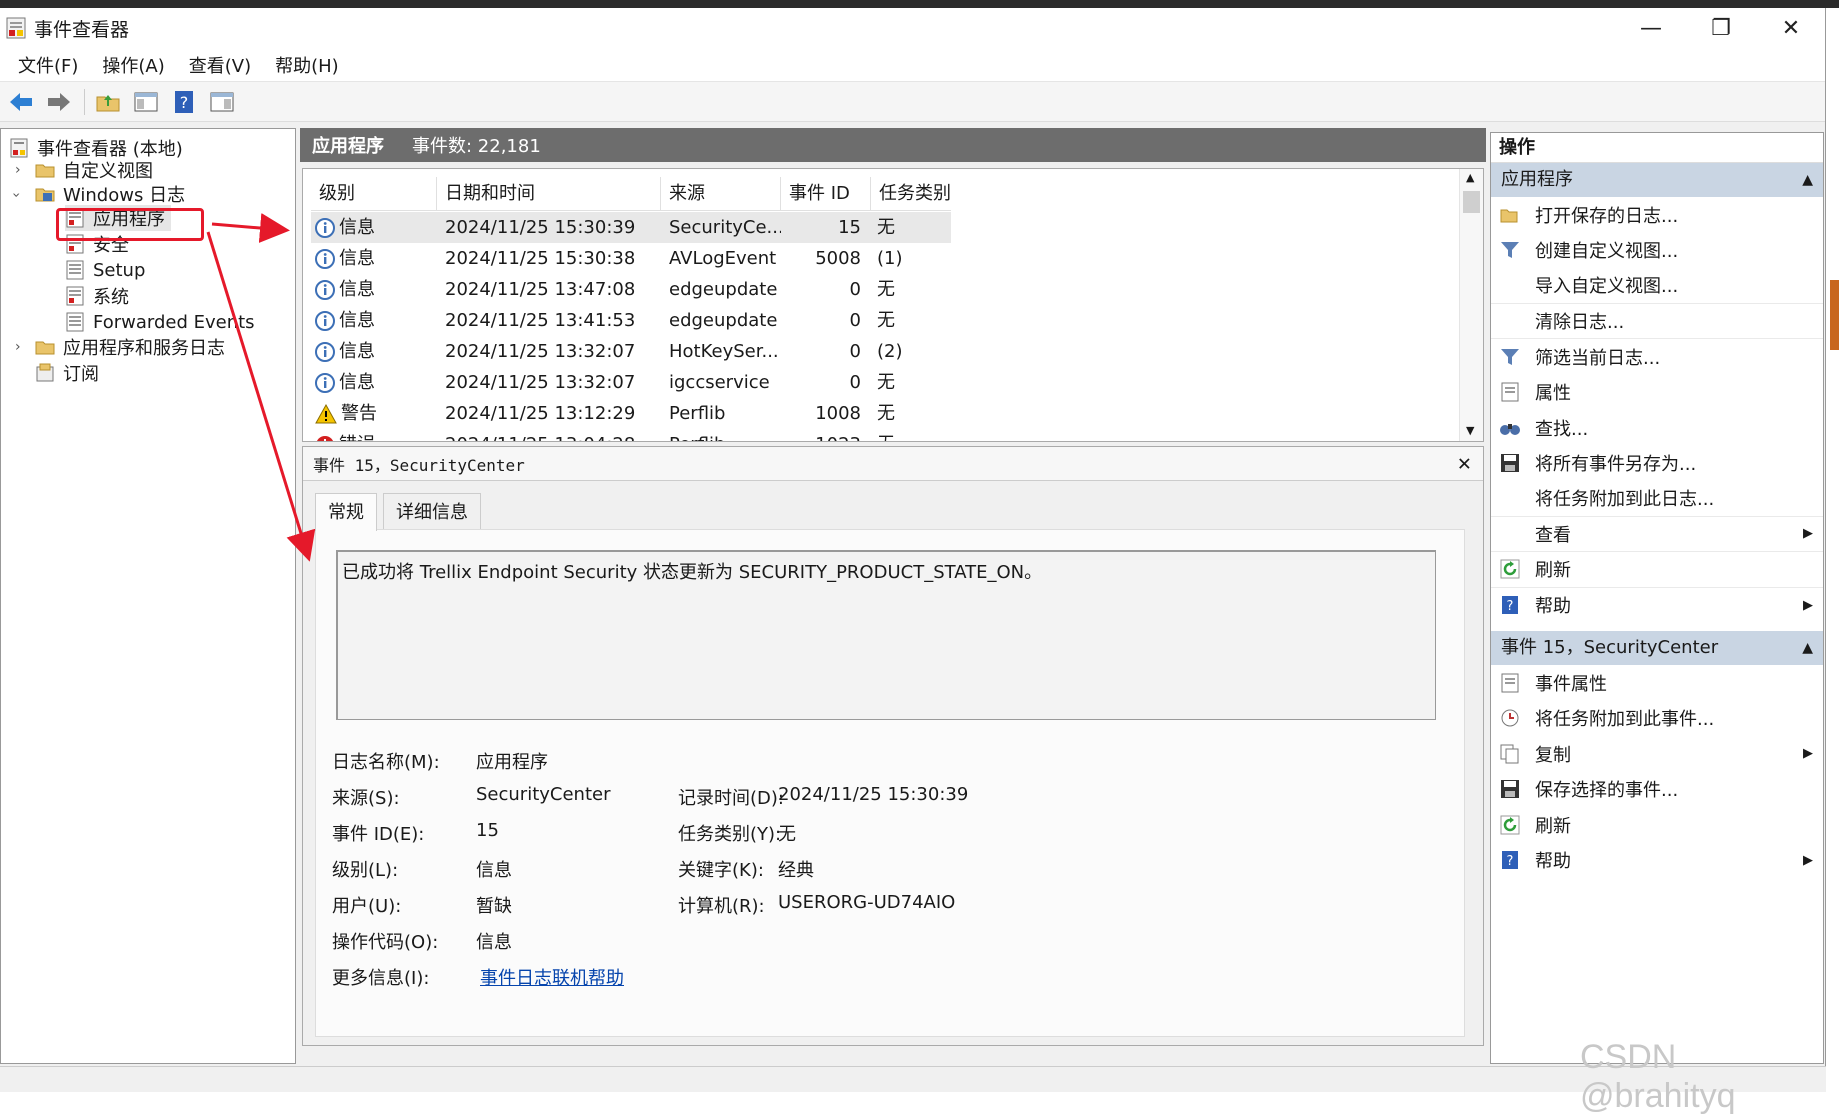  What do you see at coordinates (59, 102) in the screenshot?
I see `forward-button` at bounding box center [59, 102].